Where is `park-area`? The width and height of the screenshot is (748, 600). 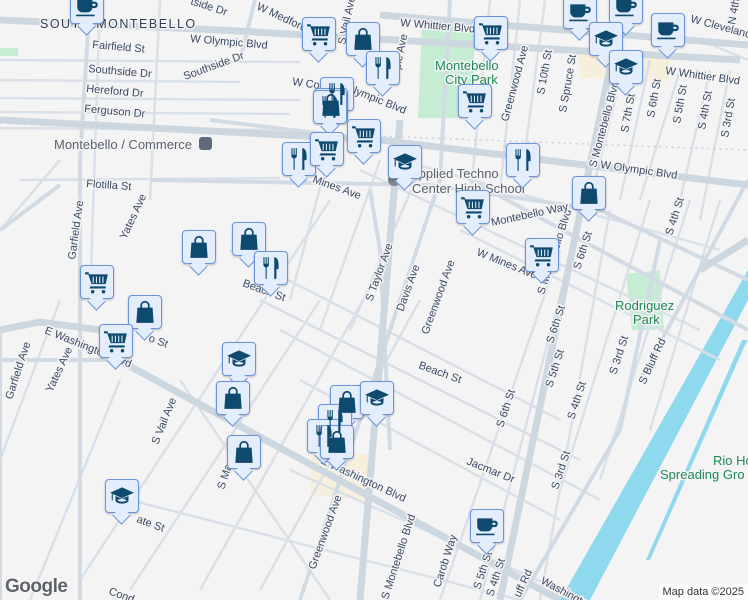 park-area is located at coordinates (9, 52).